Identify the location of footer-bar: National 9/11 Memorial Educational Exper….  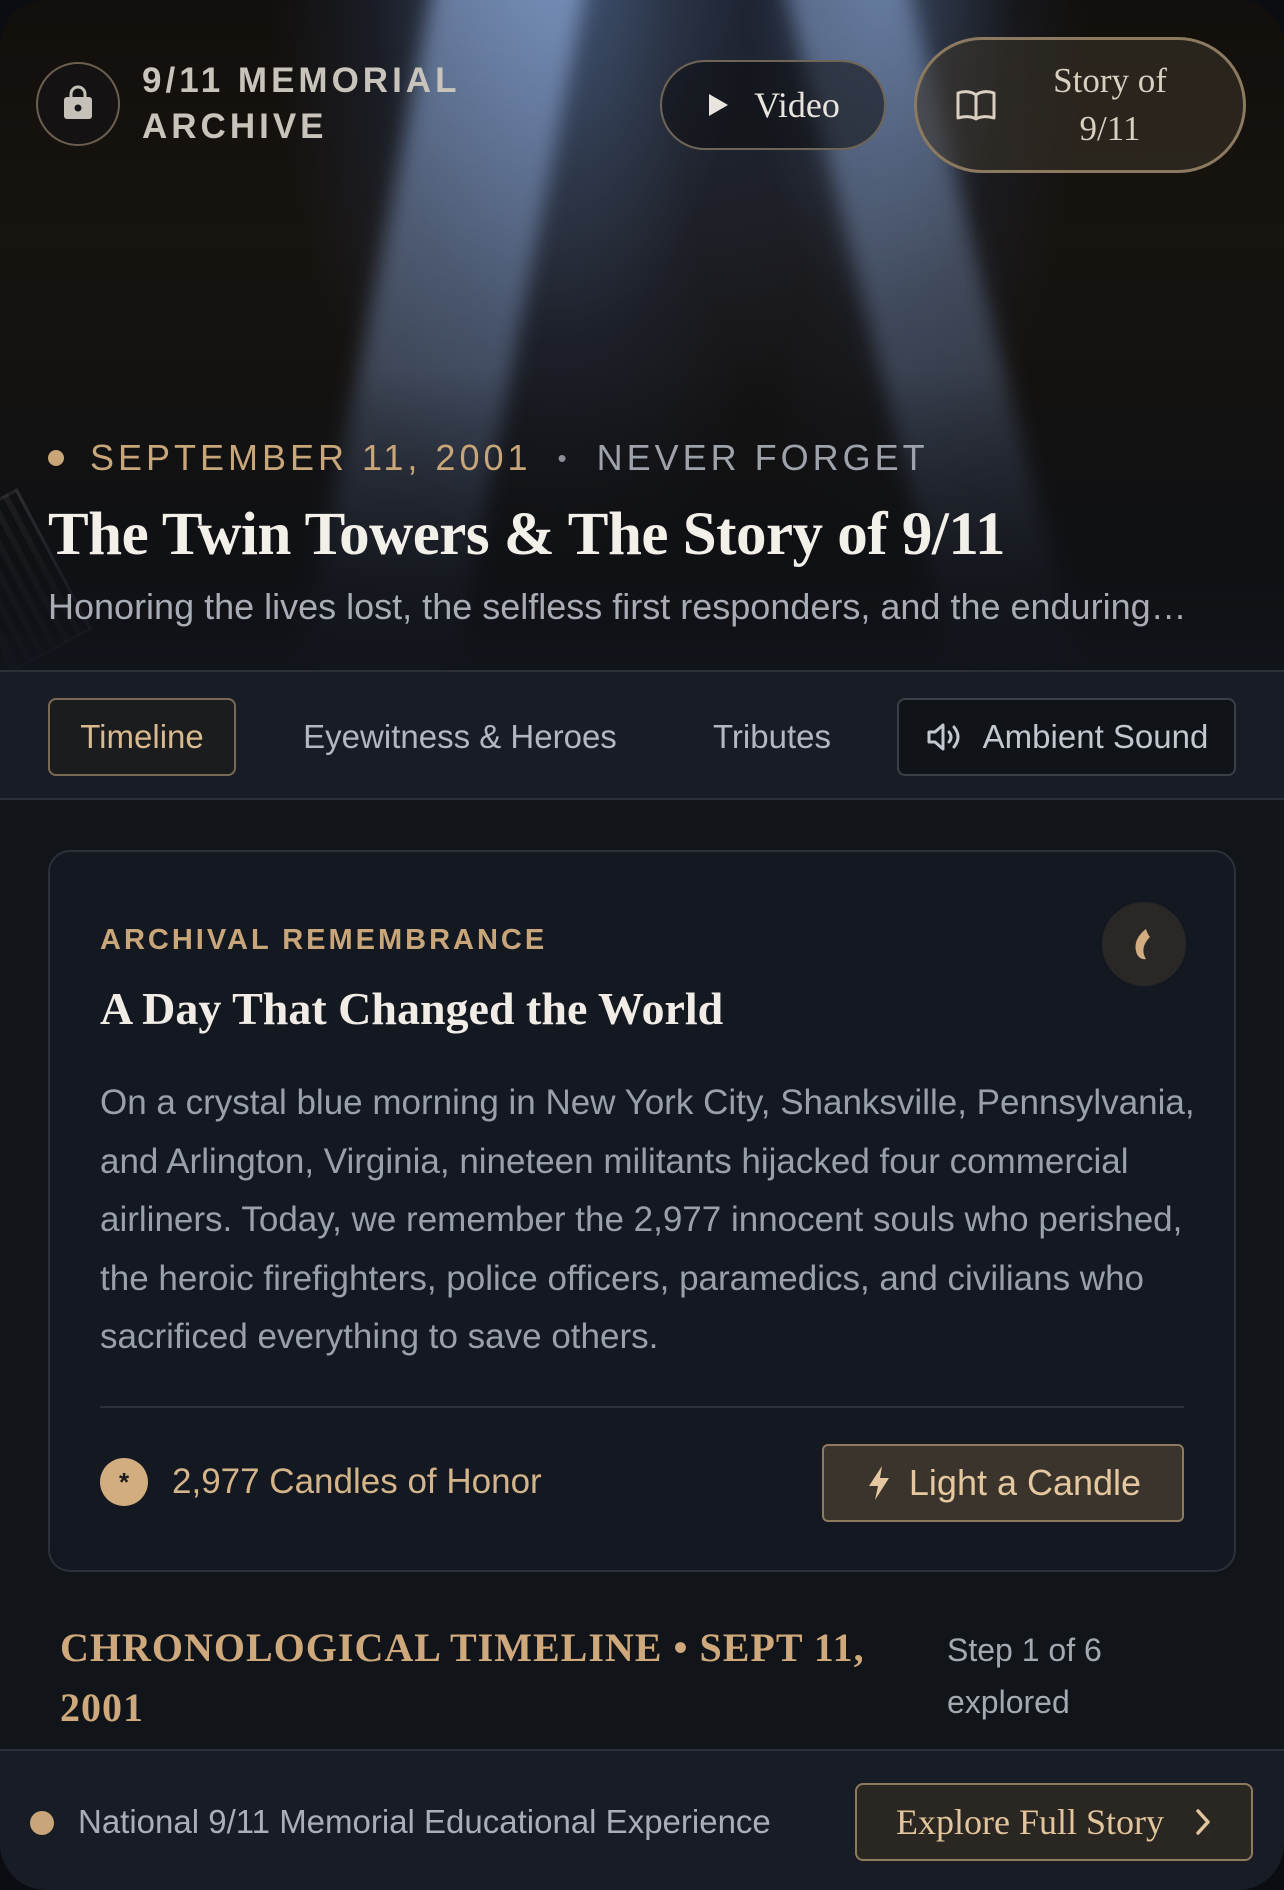
(642, 1819).